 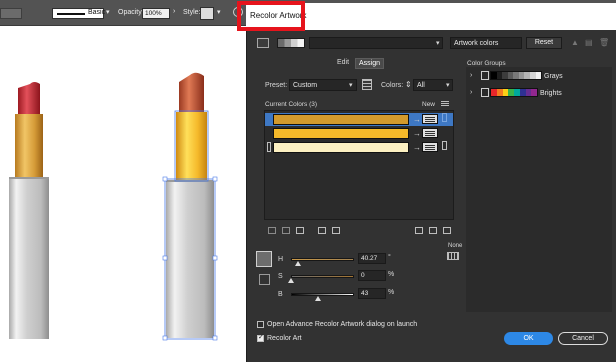 What do you see at coordinates (372, 275) in the screenshot?
I see `saturation-input: 0` at bounding box center [372, 275].